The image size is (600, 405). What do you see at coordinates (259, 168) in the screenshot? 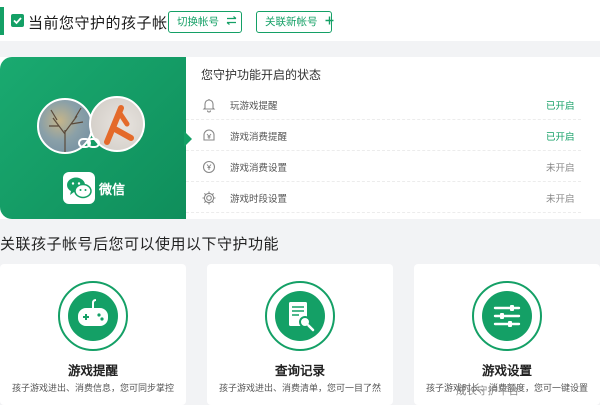
I see `status-label: 游戏消费设置` at bounding box center [259, 168].